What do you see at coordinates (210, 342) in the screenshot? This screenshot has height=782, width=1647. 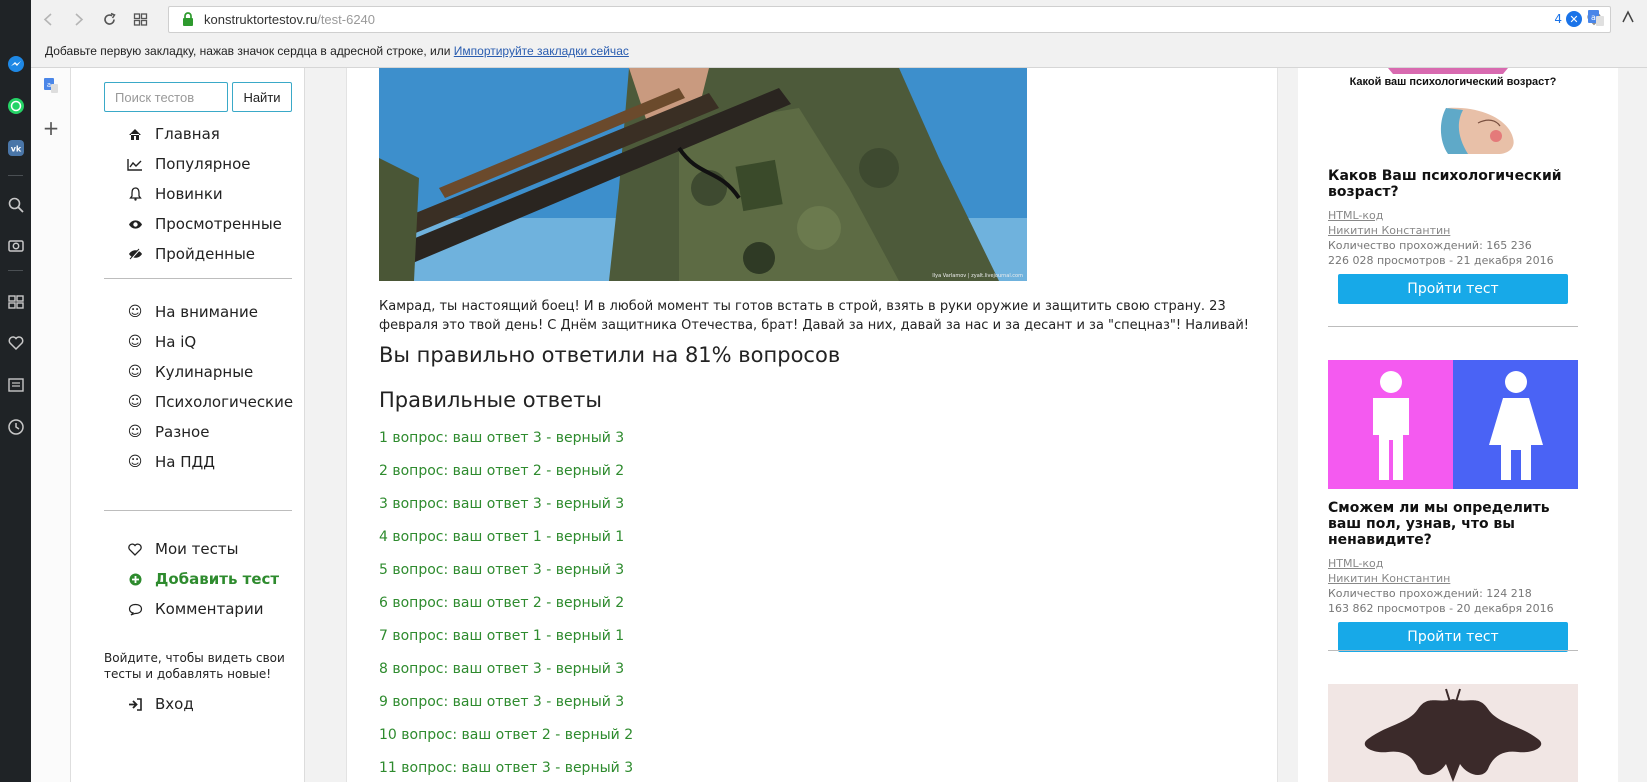 I see `category-iq: ☺ На iQ` at bounding box center [210, 342].